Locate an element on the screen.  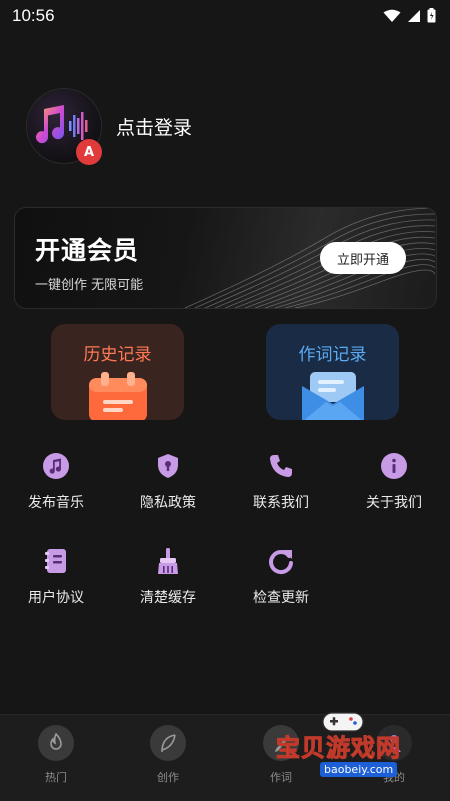
menu-item-privacy: 隐私政策 is located at coordinates (168, 482).